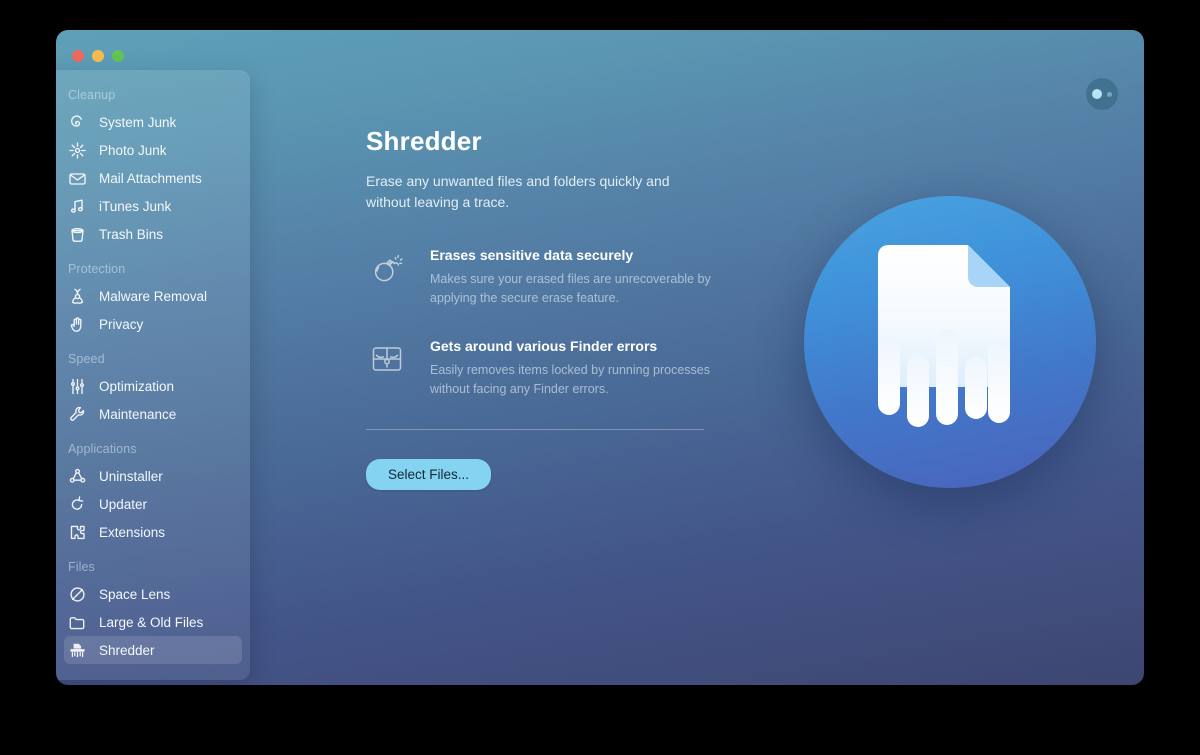 The width and height of the screenshot is (1200, 755). What do you see at coordinates (81, 567) in the screenshot?
I see `sidebar-group-label: Files` at bounding box center [81, 567].